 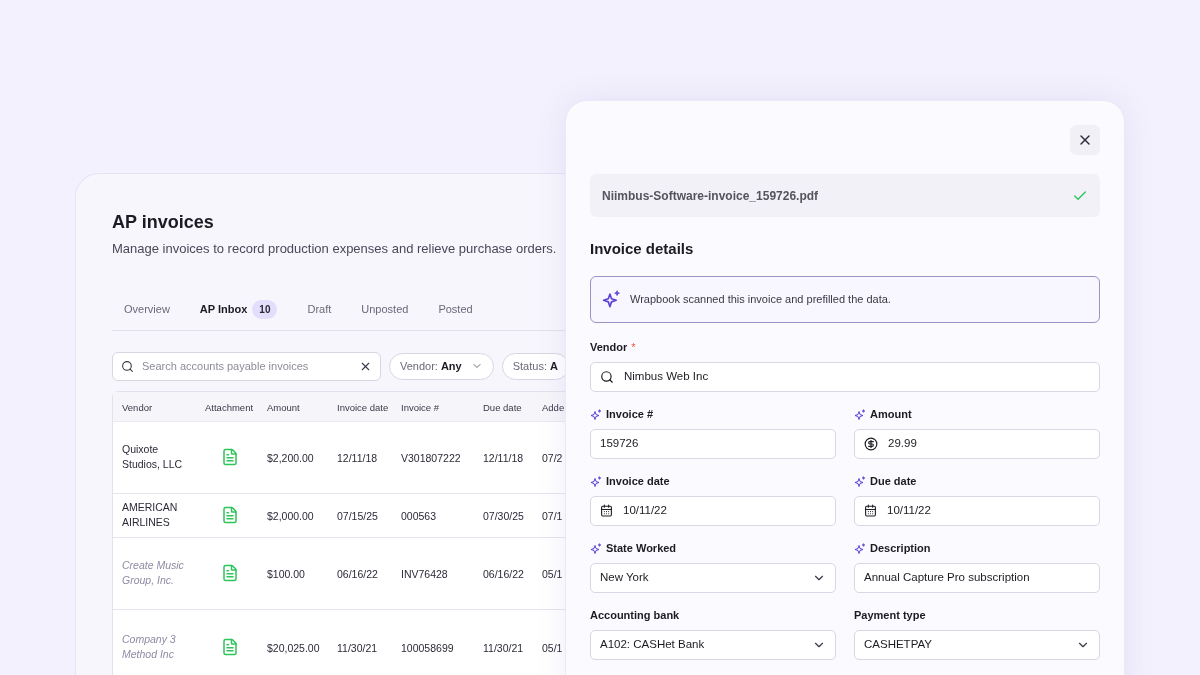 What do you see at coordinates (246, 366) in the screenshot?
I see `search-field: Search accounts payable invoices` at bounding box center [246, 366].